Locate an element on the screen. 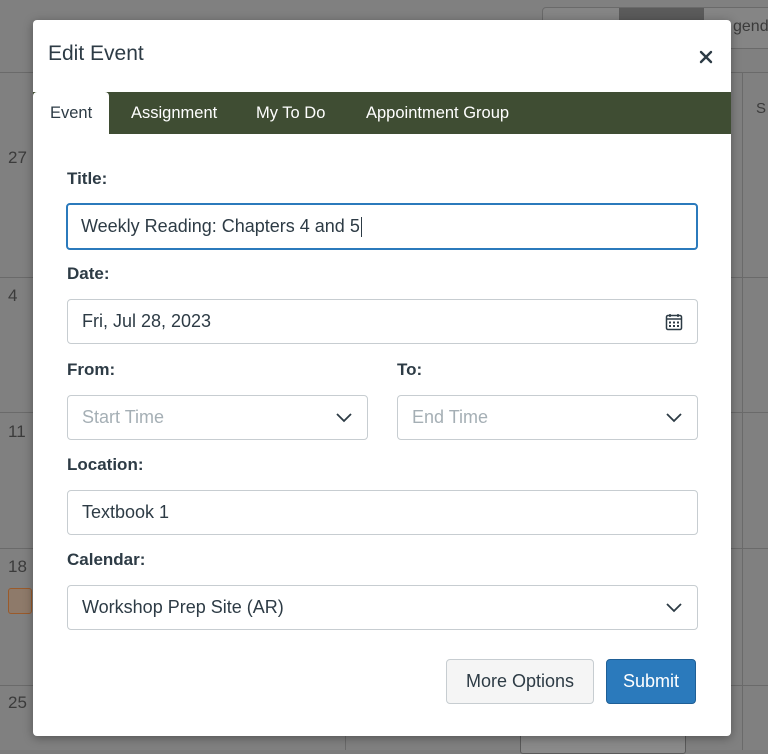  end-time-placeholder: End Time is located at coordinates (450, 417).